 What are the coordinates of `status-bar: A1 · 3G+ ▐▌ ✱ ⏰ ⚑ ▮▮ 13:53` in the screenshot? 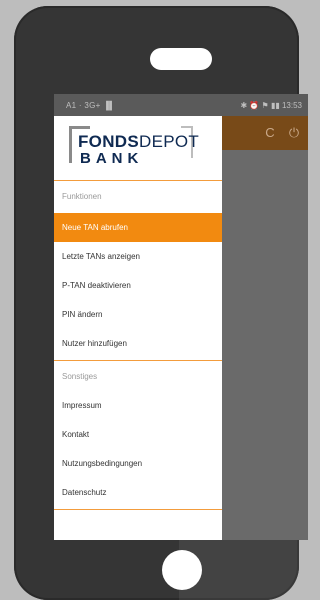 It's located at (181, 105).